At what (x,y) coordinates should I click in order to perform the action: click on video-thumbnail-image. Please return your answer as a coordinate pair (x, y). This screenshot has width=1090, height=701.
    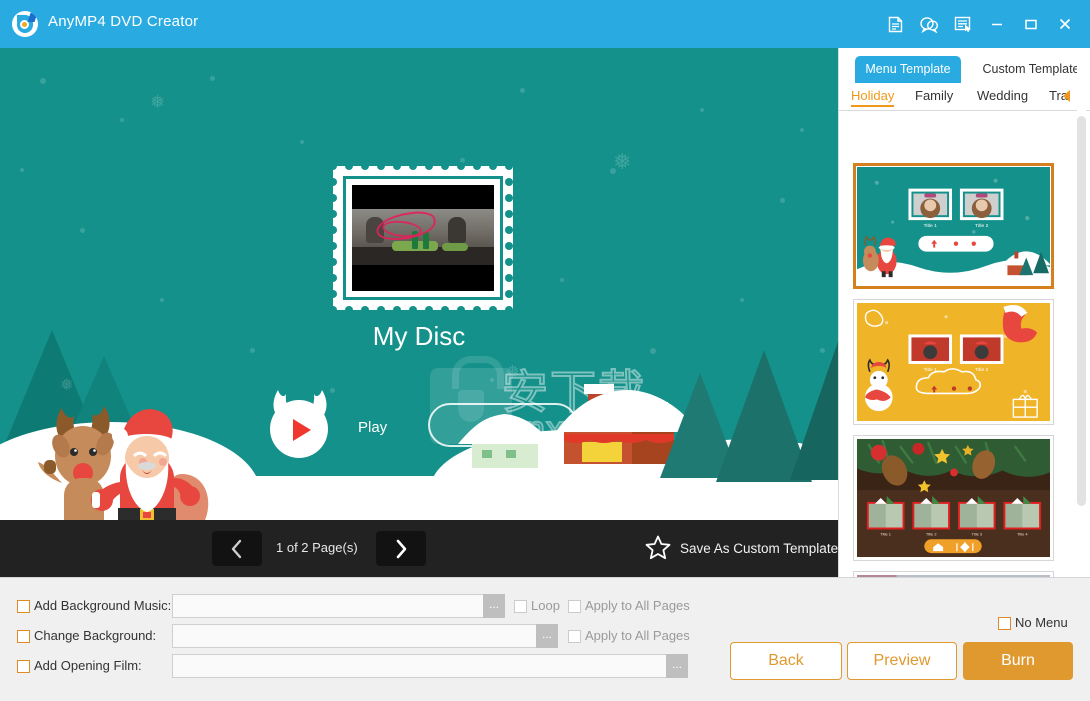
    Looking at the image, I should click on (423, 238).